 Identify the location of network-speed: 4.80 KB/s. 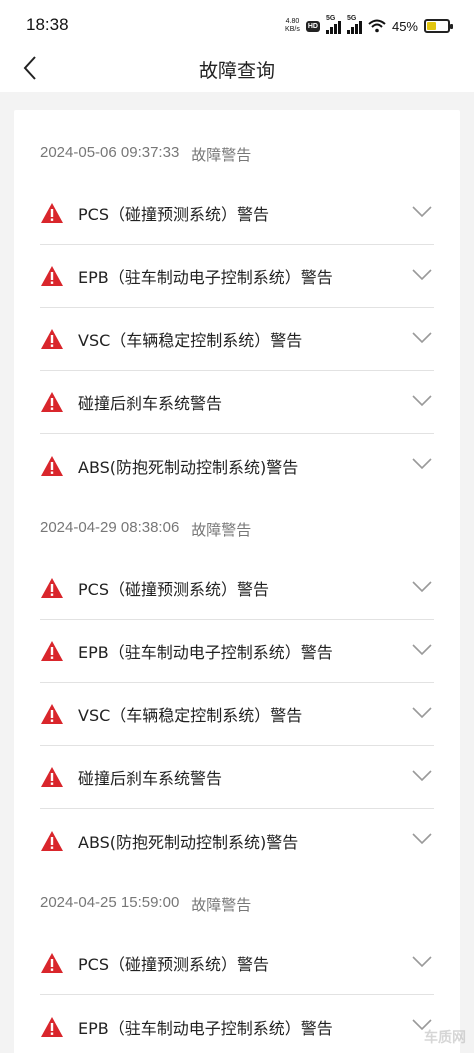
(292, 26).